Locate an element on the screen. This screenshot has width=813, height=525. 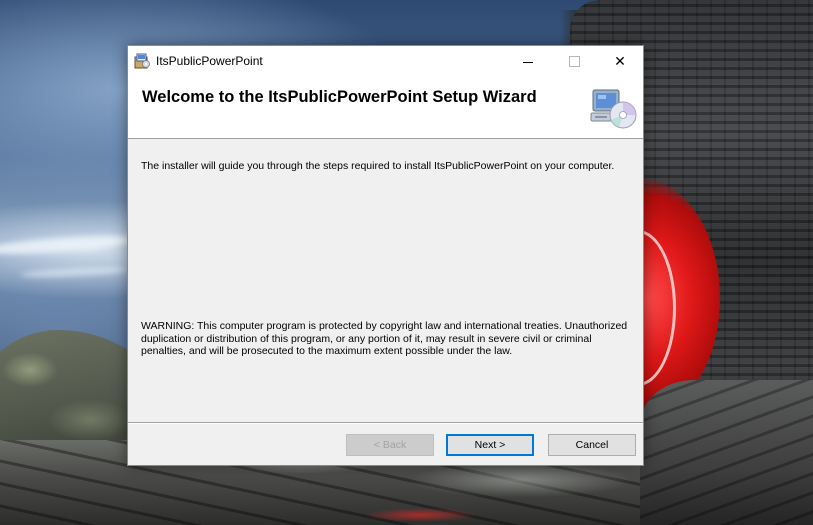
next-button: Next > is located at coordinates (490, 445).